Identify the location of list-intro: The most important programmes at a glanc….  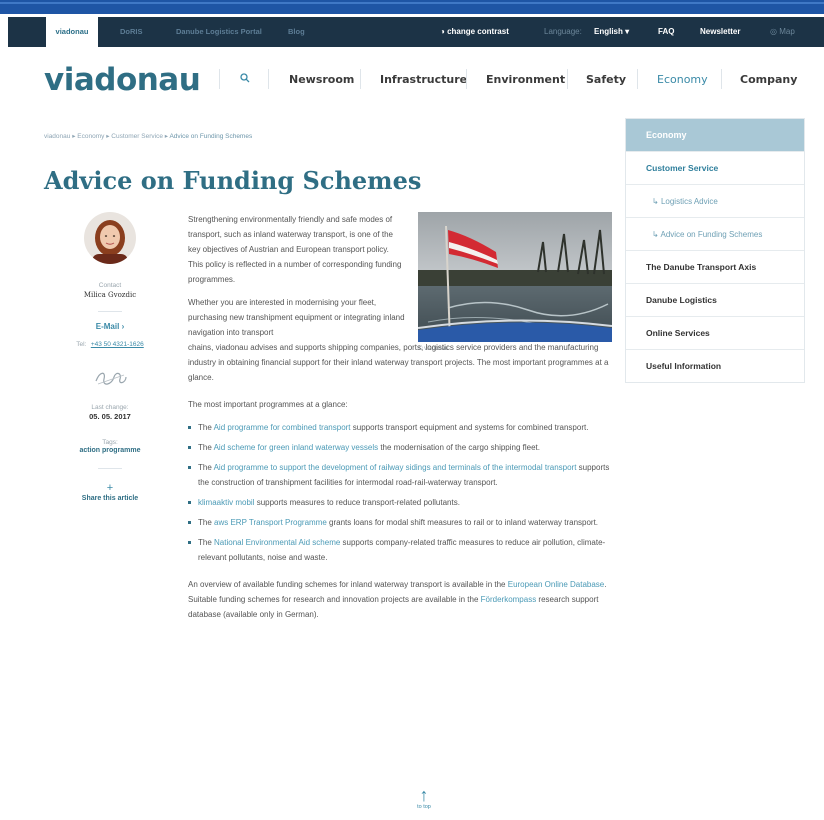
(268, 404).